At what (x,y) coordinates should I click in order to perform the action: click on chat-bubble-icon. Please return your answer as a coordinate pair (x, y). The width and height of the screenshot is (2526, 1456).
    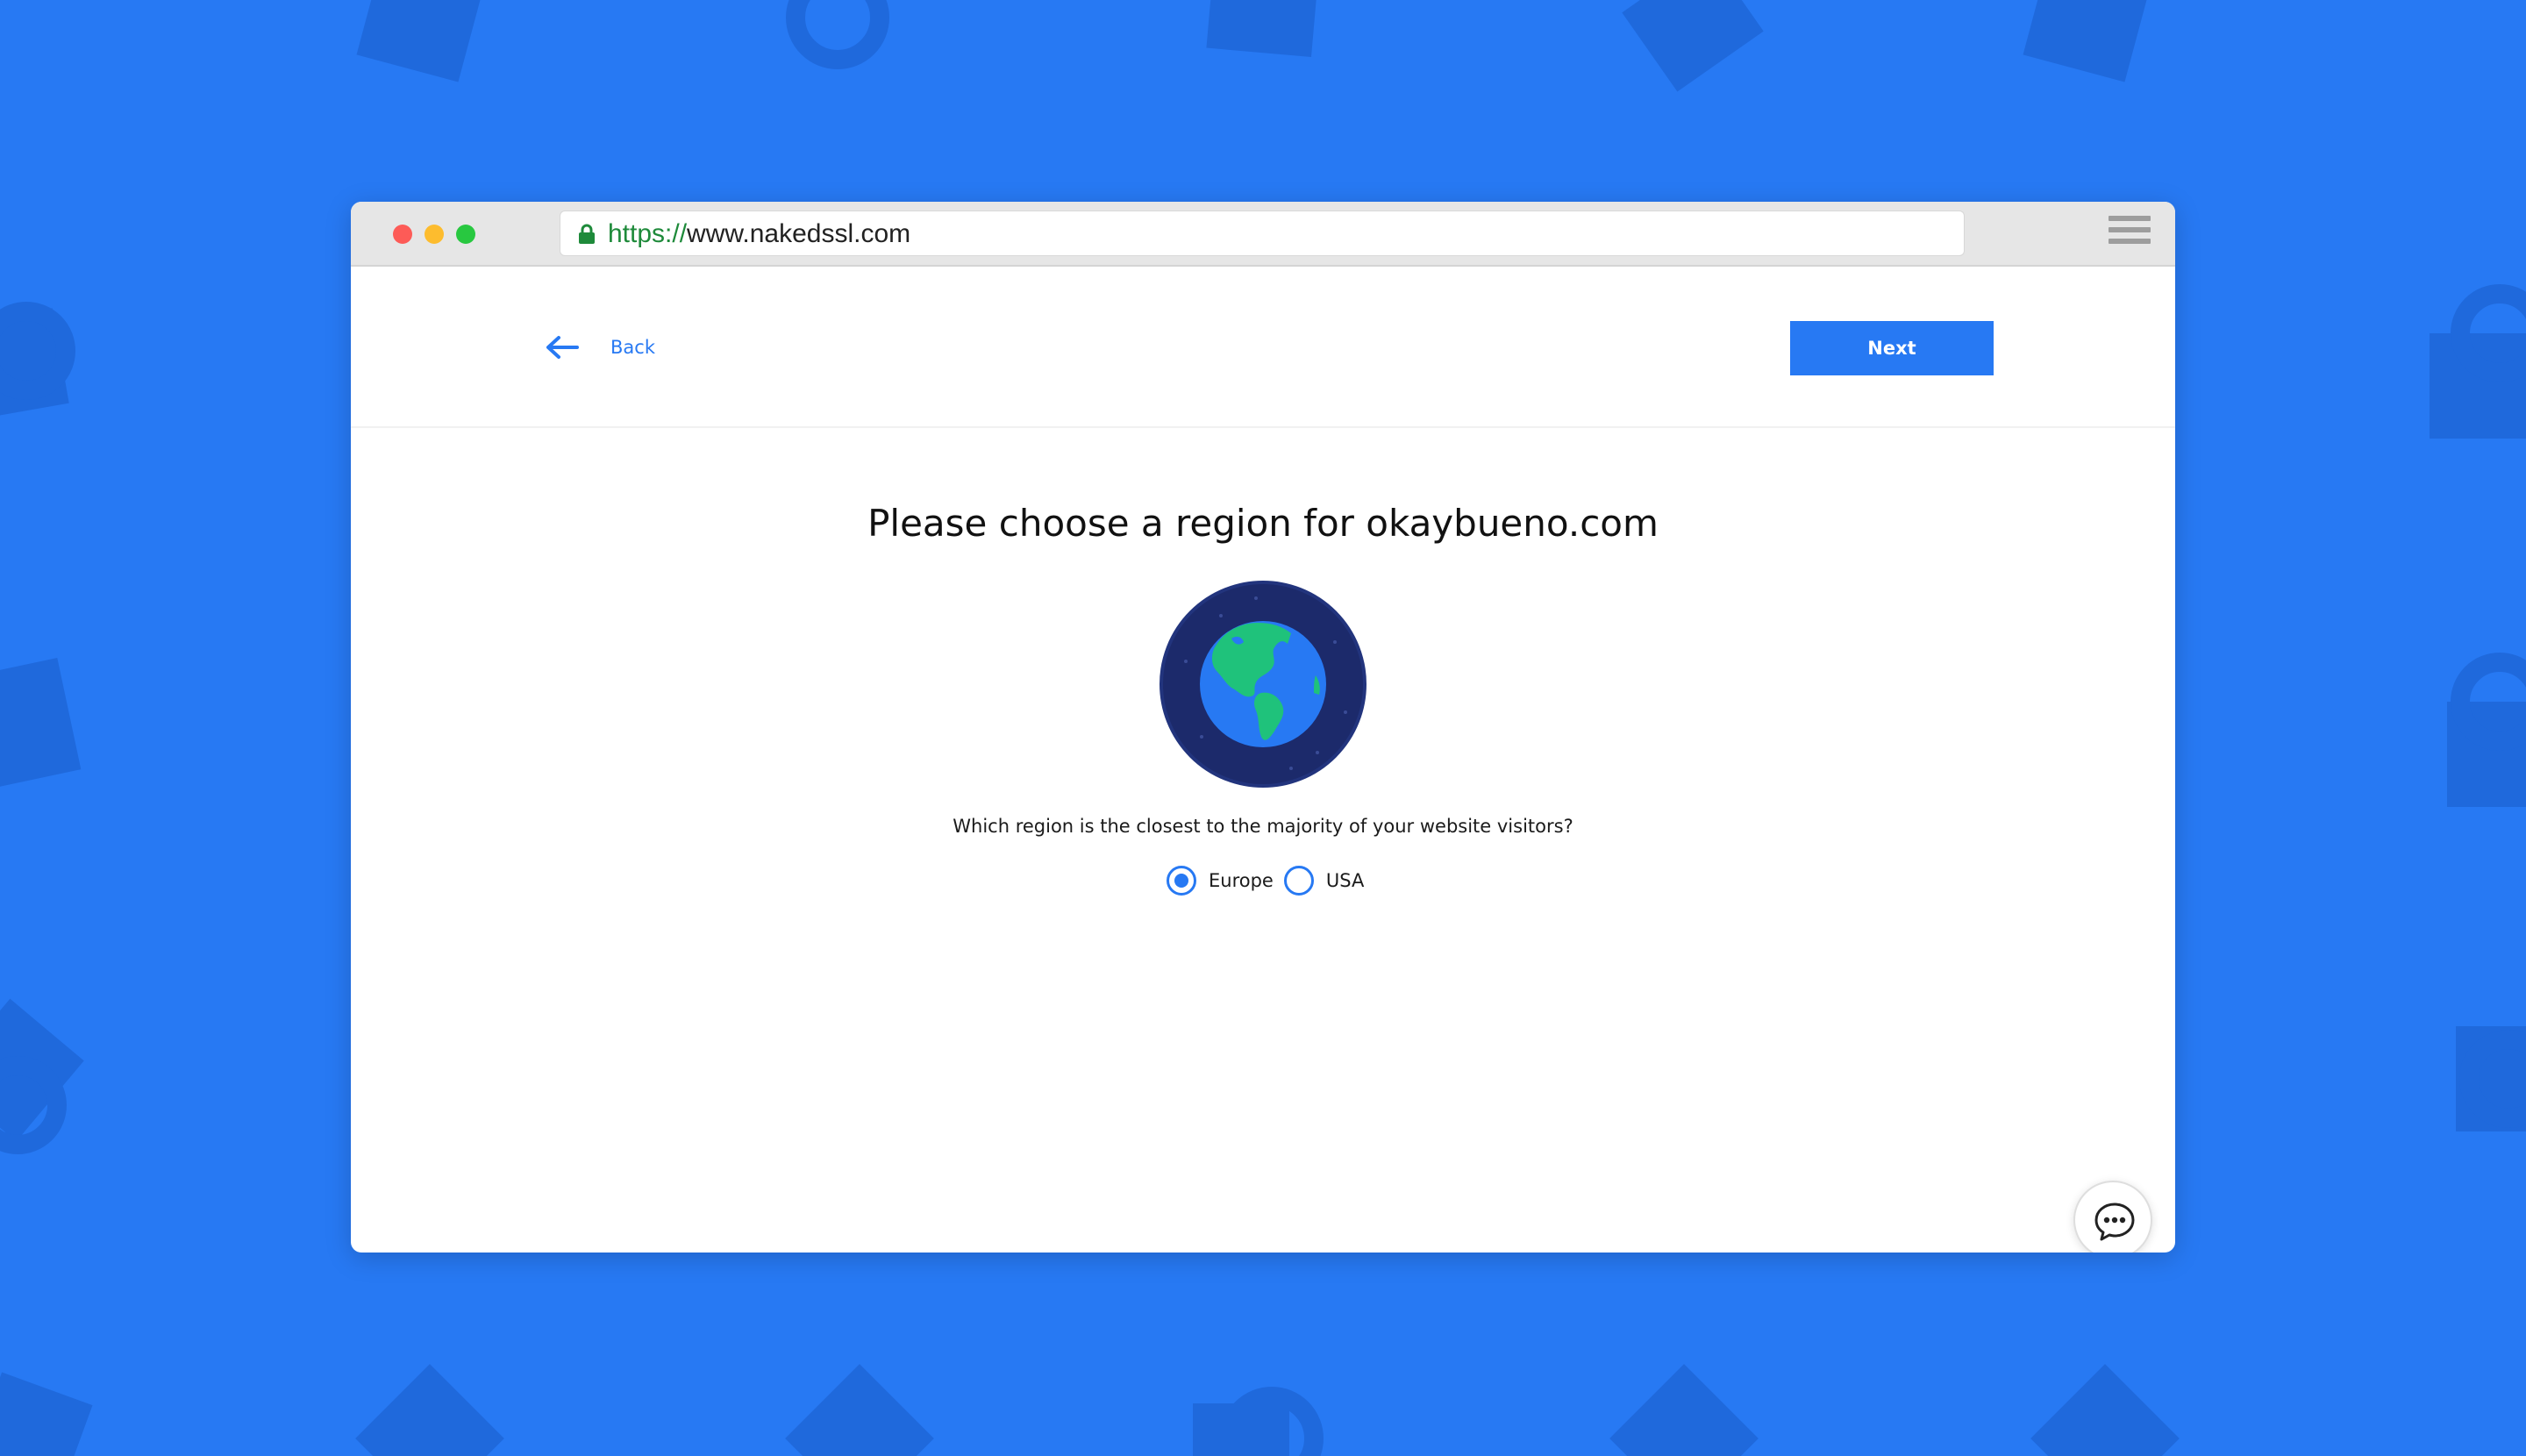
    Looking at the image, I should click on (2114, 1222).